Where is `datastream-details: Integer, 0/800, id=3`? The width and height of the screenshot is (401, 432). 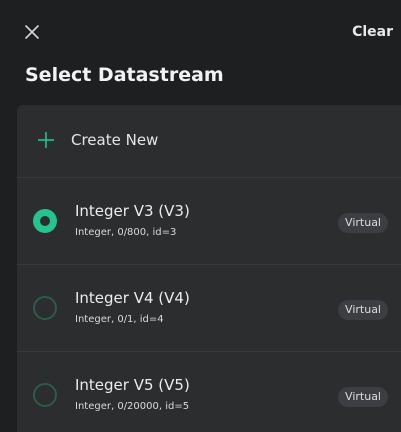
datastream-details: Integer, 0/800, id=3 is located at coordinates (126, 232).